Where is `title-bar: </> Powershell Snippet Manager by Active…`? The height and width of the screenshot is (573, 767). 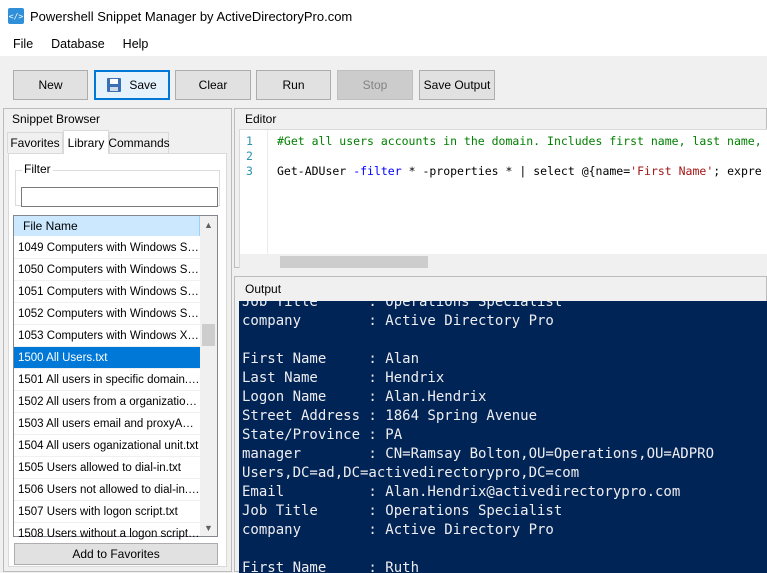 title-bar: </> Powershell Snippet Manager by Active… is located at coordinates (383, 16).